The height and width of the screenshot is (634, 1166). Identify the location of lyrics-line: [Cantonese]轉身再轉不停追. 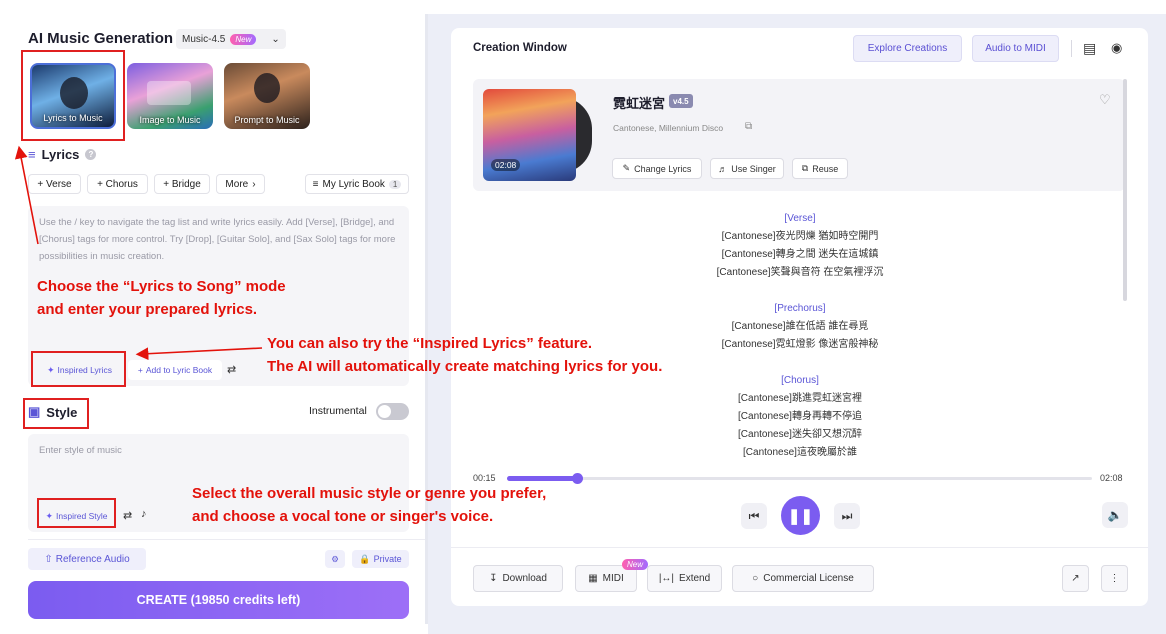
(800, 416).